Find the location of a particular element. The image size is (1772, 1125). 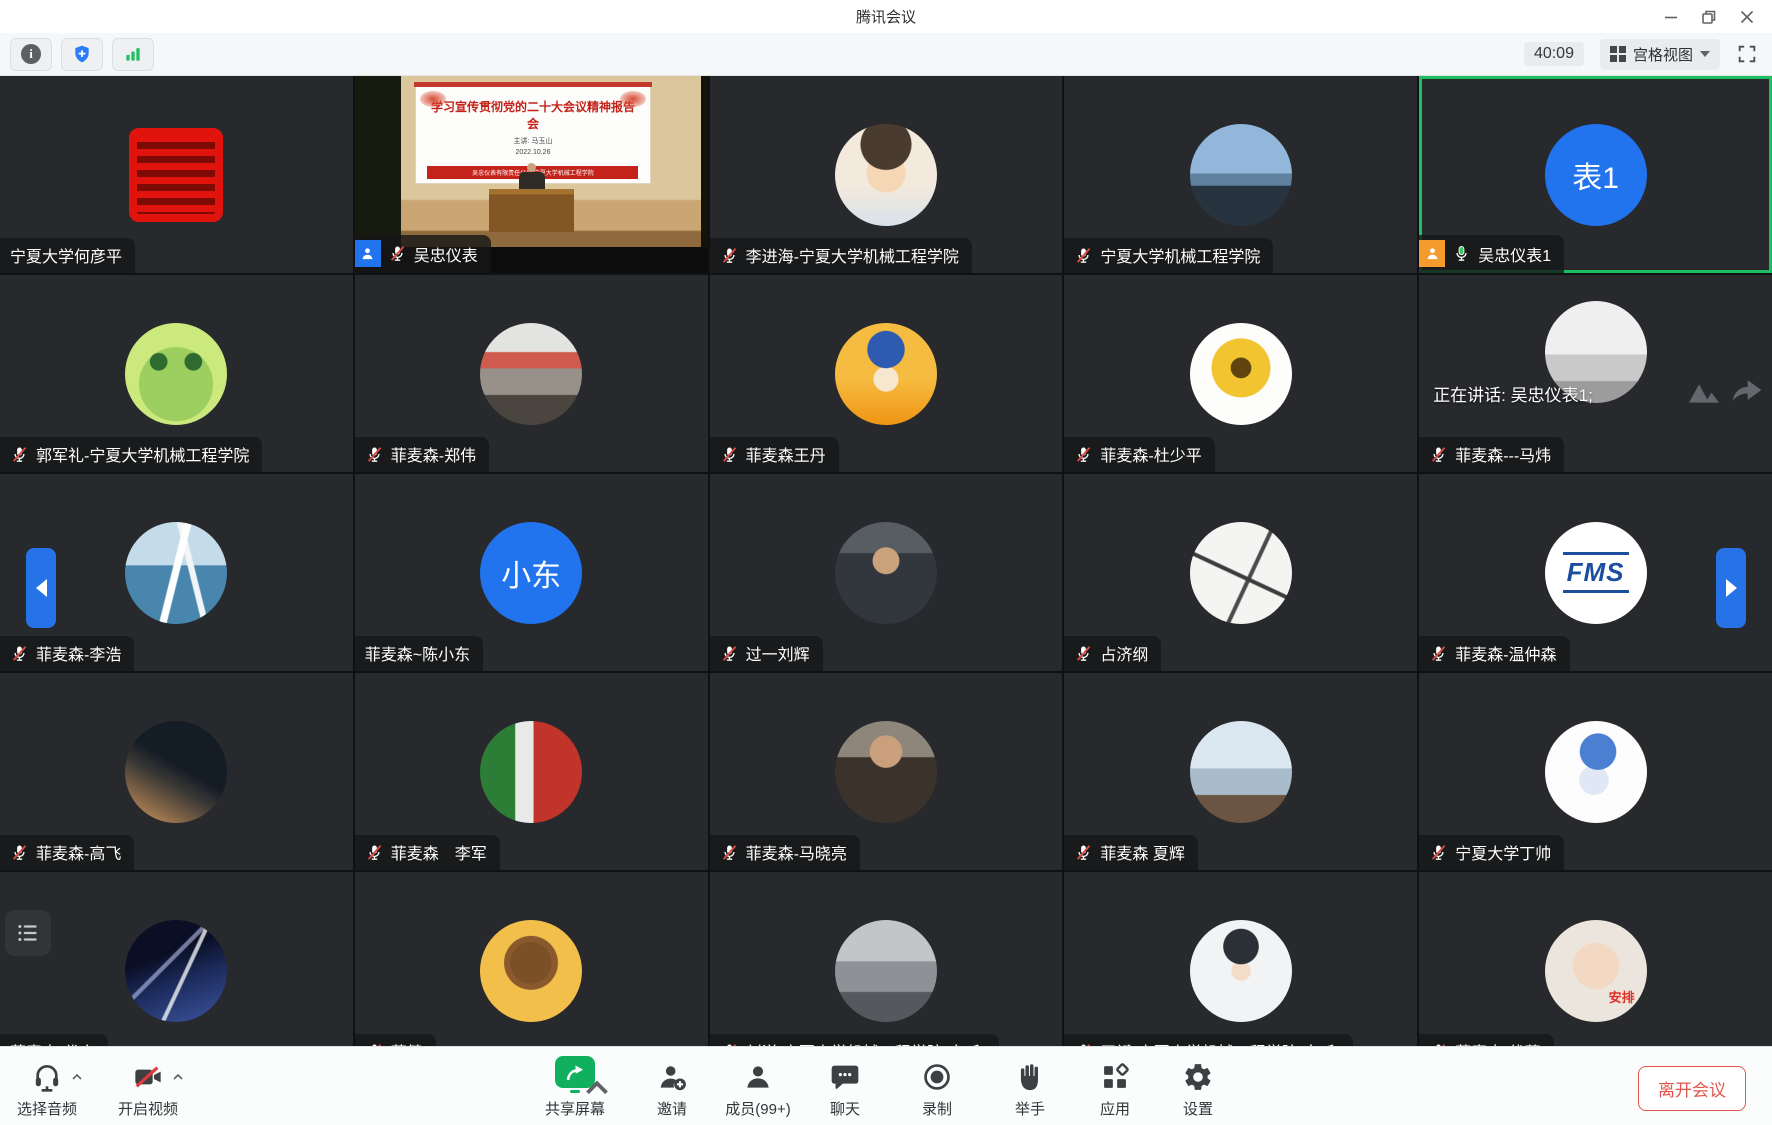

participant-label: 菲麦森-郑伟 is located at coordinates (422, 454).